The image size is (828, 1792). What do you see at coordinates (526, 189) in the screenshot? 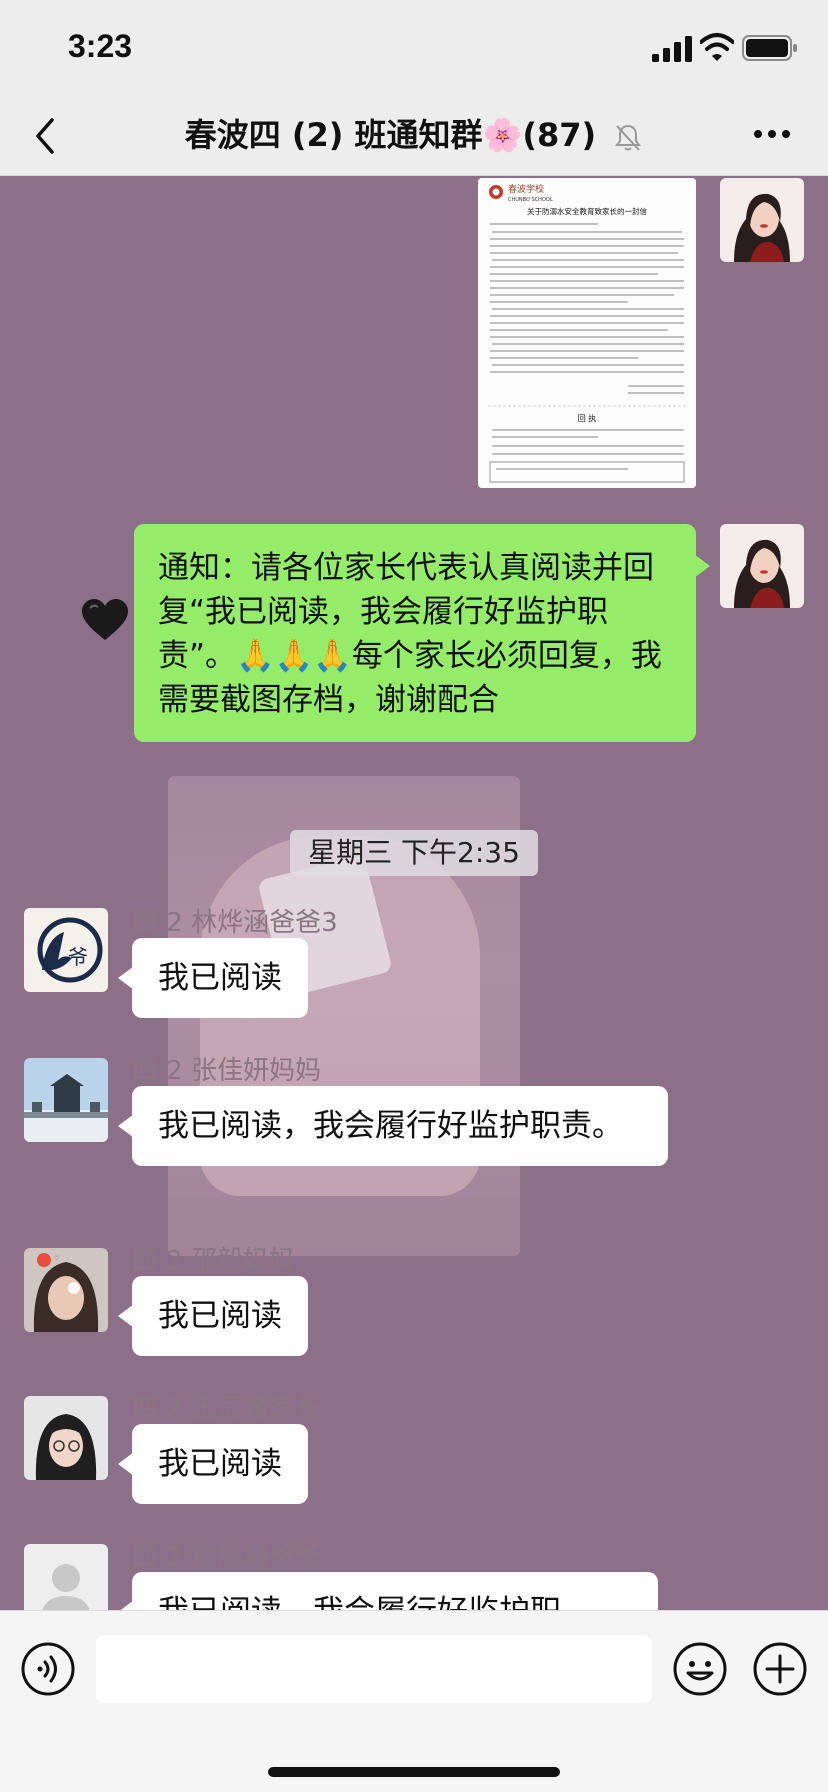
I see `doc-school-name: 春波学校` at bounding box center [526, 189].